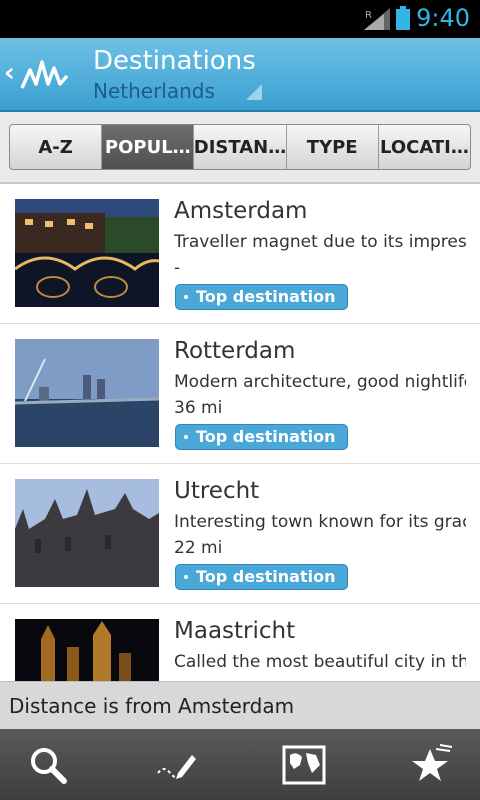 This screenshot has width=480, height=800. What do you see at coordinates (333, 147) in the screenshot?
I see `tab-type: TYPE` at bounding box center [333, 147].